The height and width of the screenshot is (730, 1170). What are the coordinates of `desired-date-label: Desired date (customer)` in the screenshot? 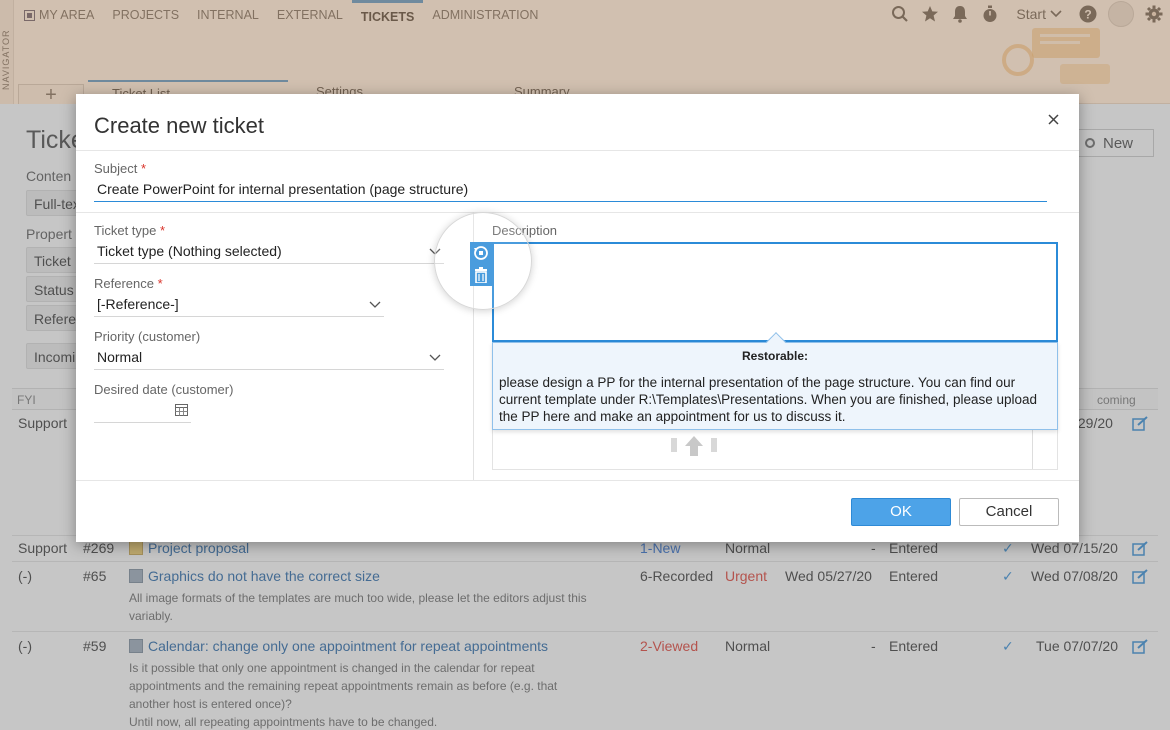 It's located at (164, 389).